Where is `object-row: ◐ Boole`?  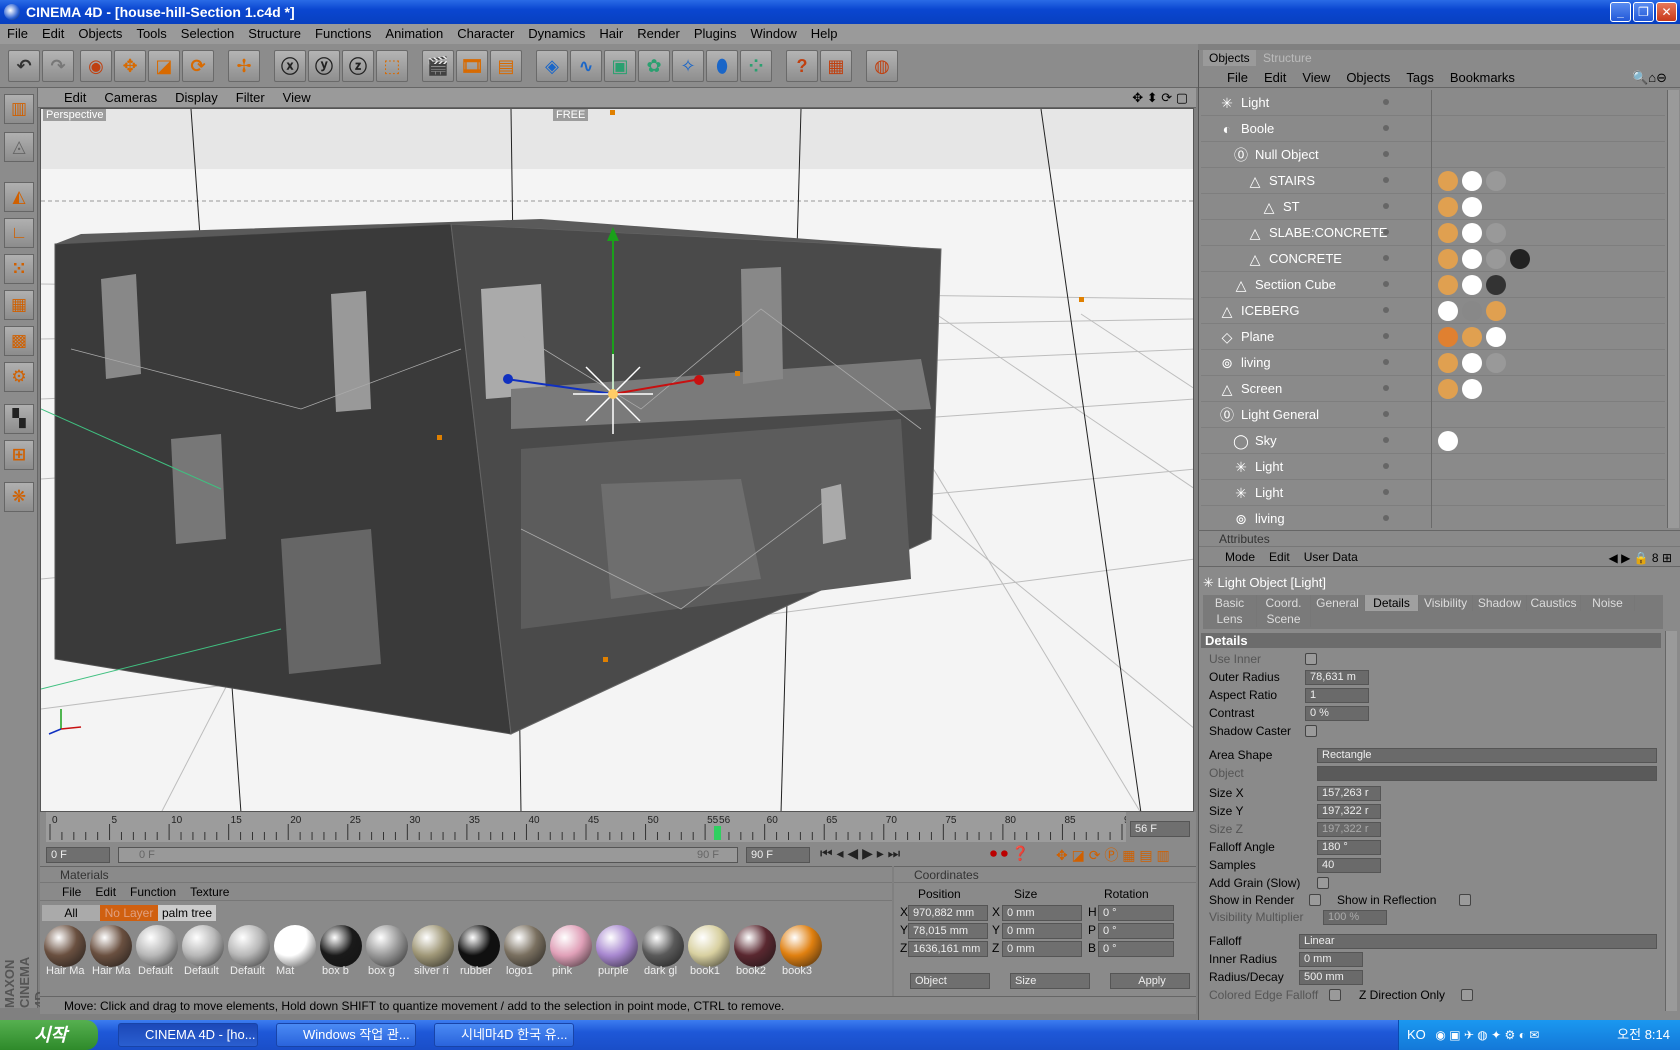 object-row: ◐ Boole is located at coordinates (1433, 129).